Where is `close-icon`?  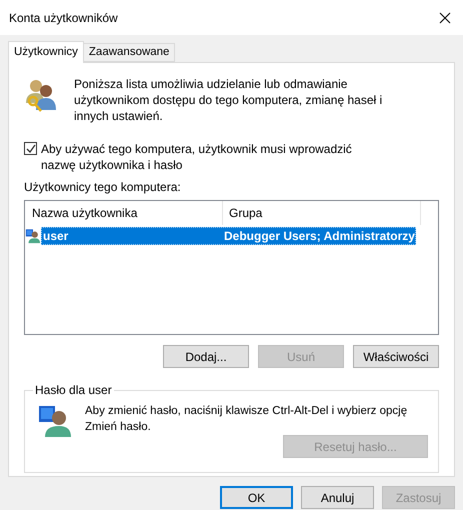 close-icon is located at coordinates (445, 18).